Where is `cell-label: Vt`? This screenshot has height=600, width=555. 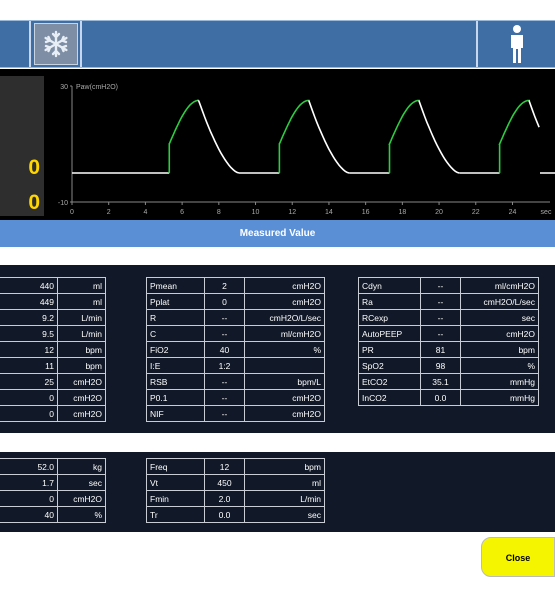 cell-label: Vt is located at coordinates (175, 482).